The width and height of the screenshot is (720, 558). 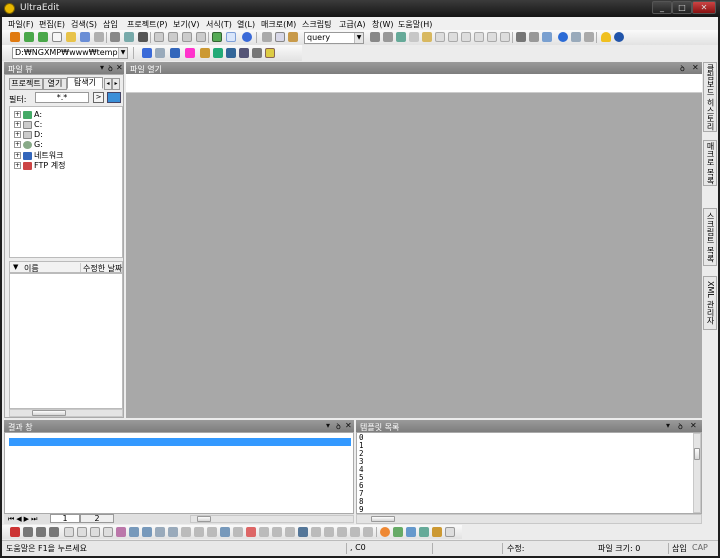 I want to click on spell-check-icon, so click(x=217, y=37).